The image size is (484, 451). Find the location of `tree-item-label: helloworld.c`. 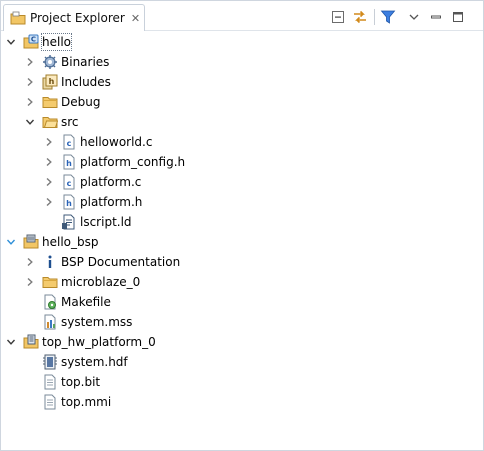

tree-item-label: helloworld.c is located at coordinates (116, 142).